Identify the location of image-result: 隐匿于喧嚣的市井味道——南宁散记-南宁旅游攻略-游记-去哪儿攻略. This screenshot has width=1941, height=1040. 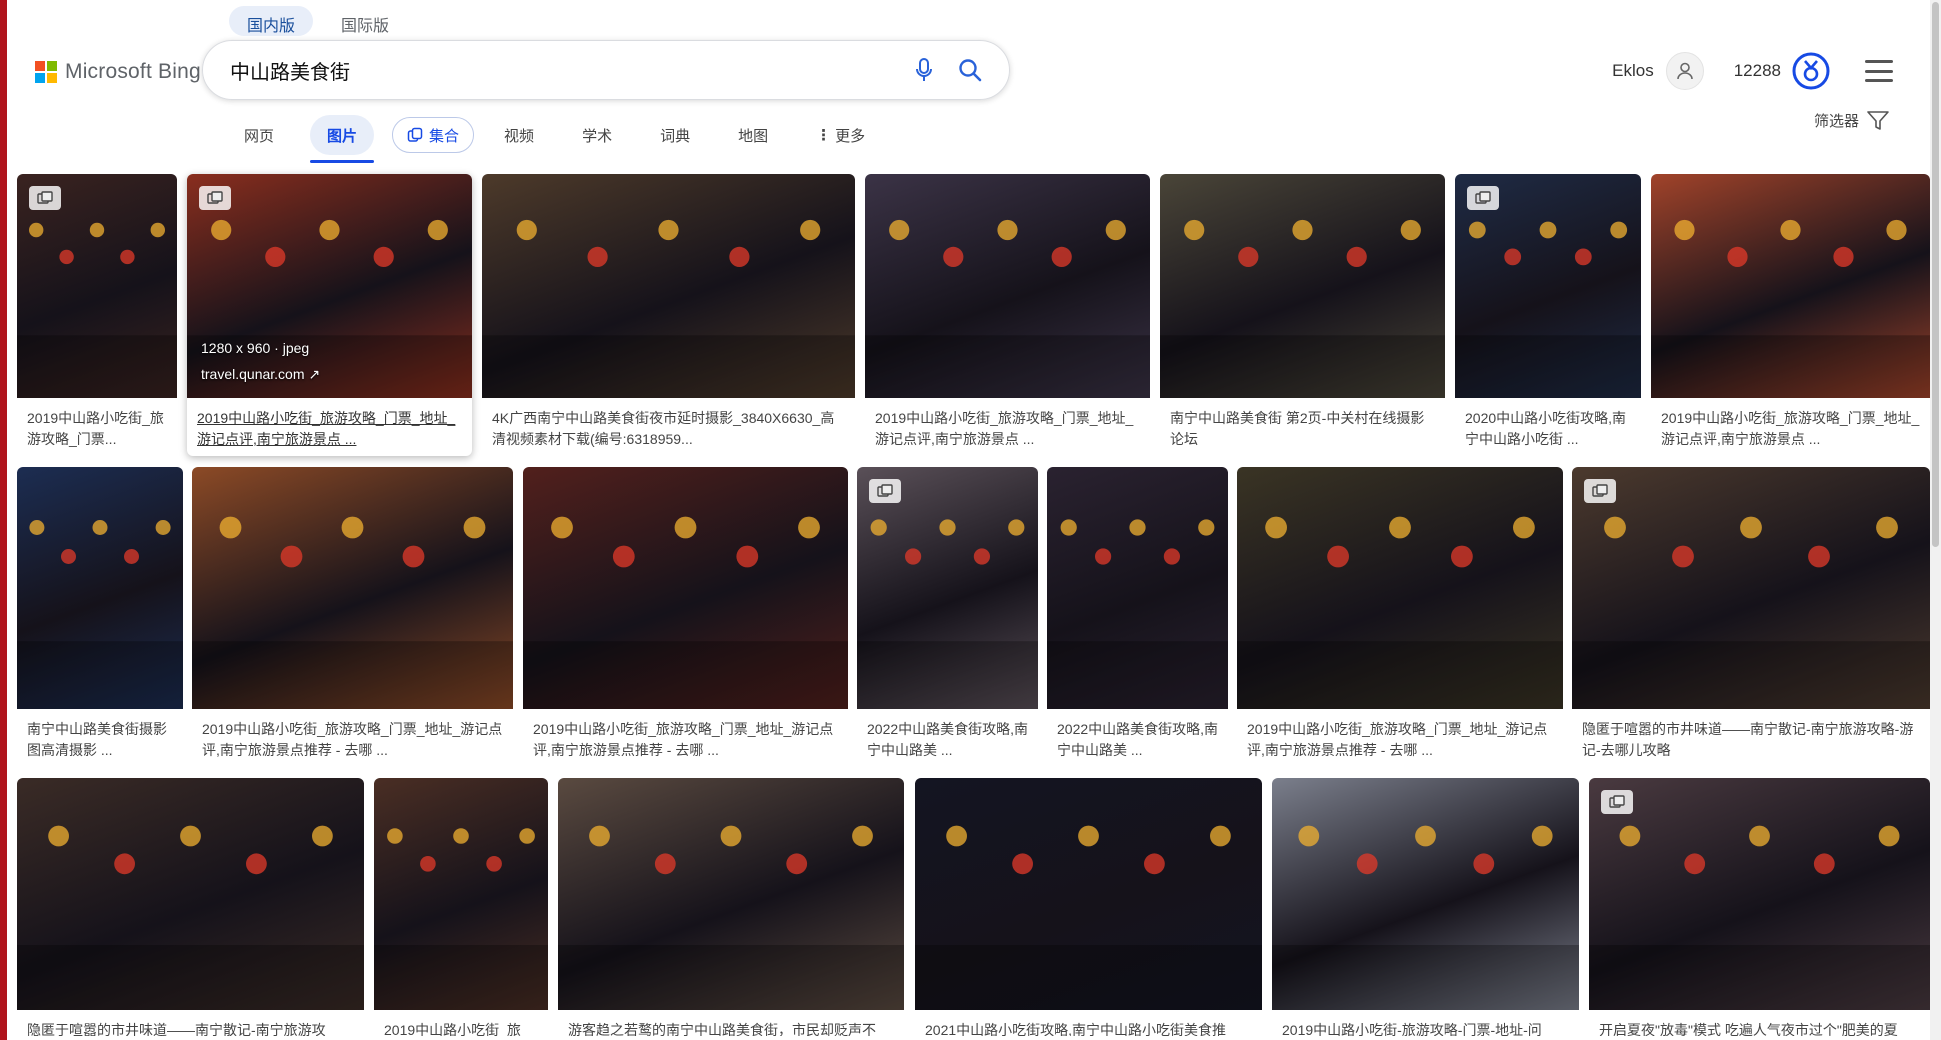
(1751, 618).